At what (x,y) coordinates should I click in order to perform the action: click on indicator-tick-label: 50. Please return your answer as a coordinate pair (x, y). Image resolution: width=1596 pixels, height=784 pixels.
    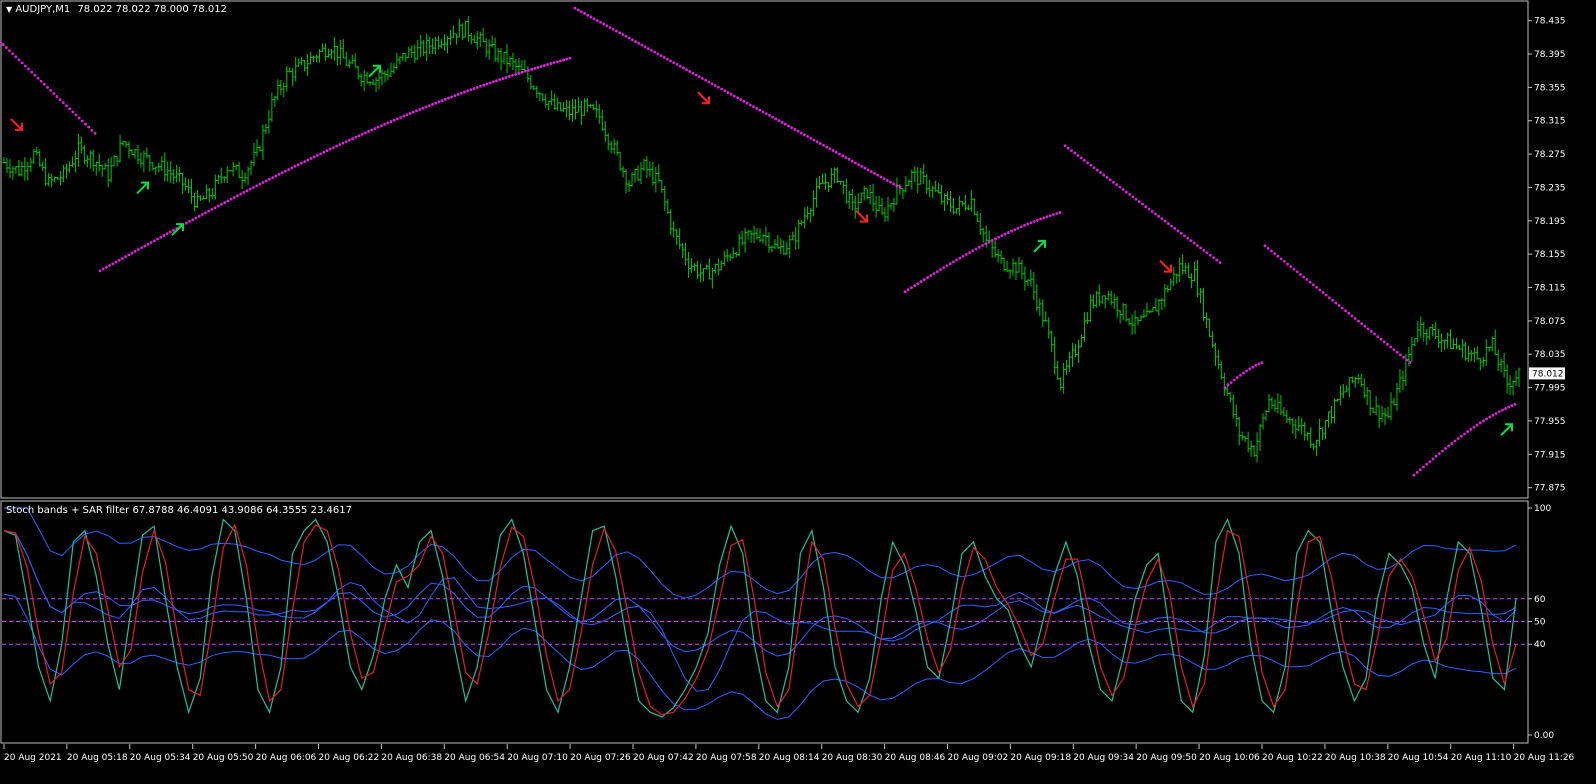
    Looking at the image, I should click on (1540, 623).